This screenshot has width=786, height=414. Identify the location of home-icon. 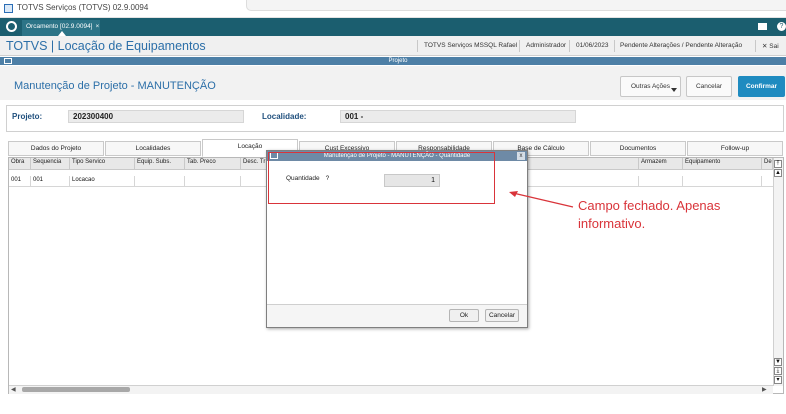
(11, 26).